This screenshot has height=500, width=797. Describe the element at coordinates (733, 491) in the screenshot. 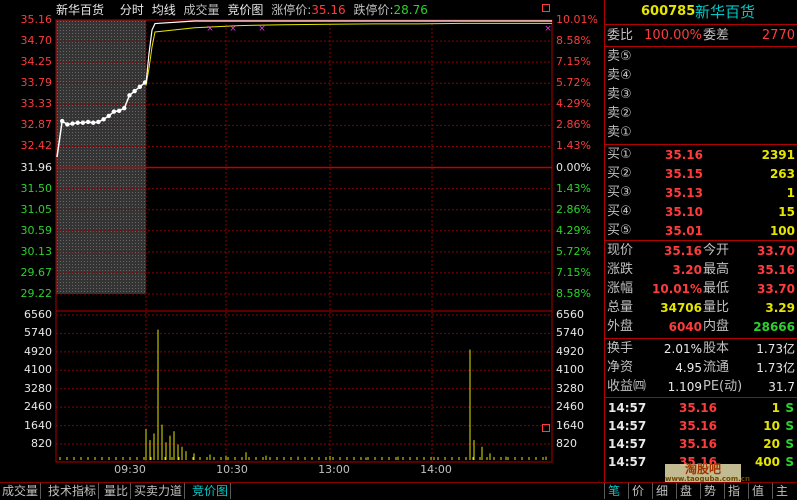

I see `panel-tab-5: 指` at that location.